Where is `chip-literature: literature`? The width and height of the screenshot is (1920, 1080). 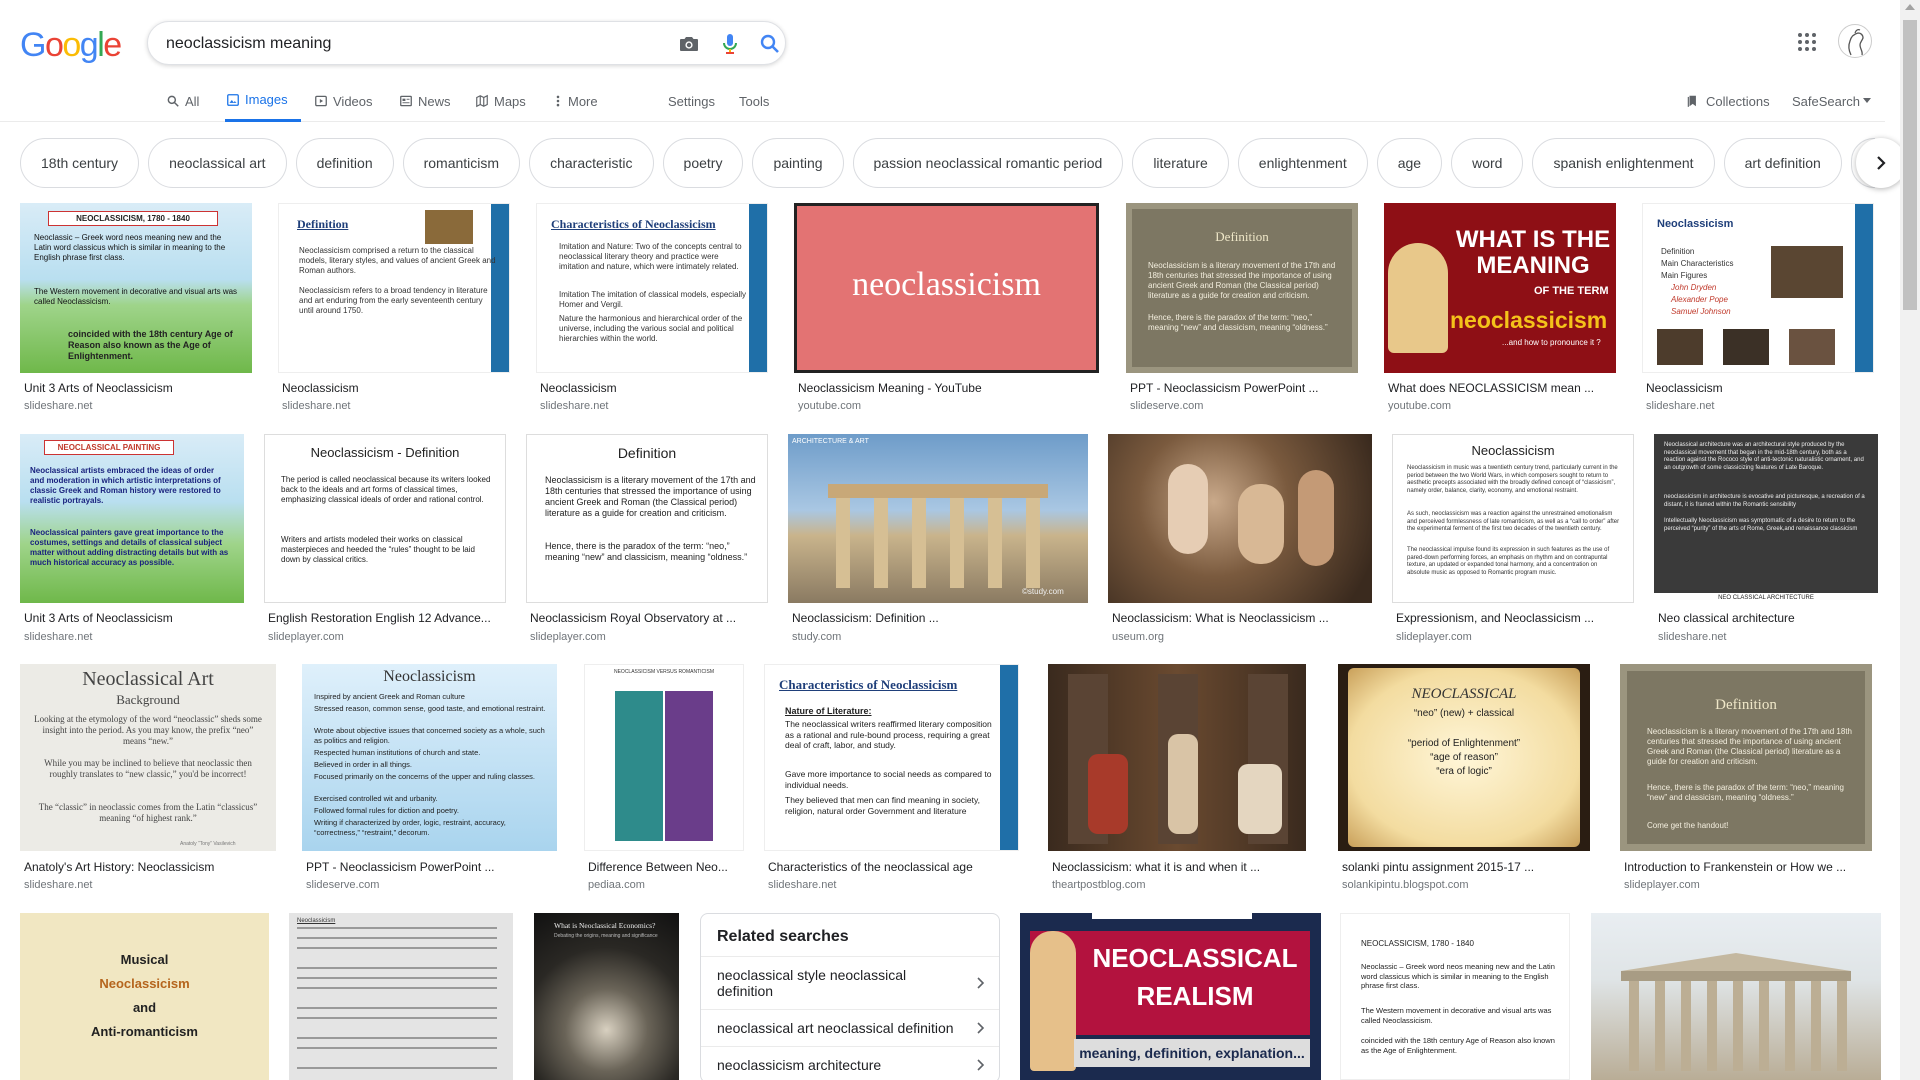 chip-literature: literature is located at coordinates (1180, 163).